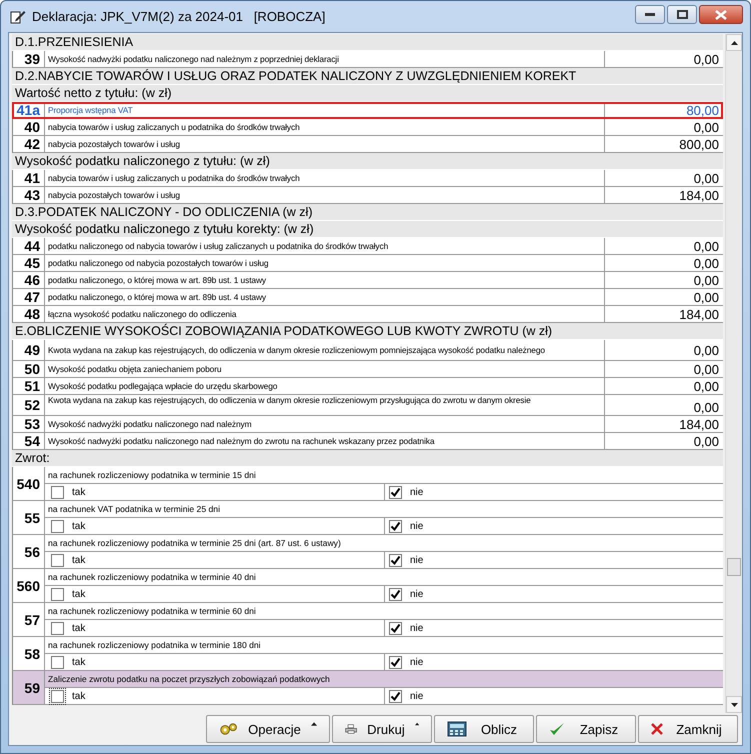 This screenshot has height=754, width=751. Describe the element at coordinates (29, 369) in the screenshot. I see `field-number: 50` at that location.